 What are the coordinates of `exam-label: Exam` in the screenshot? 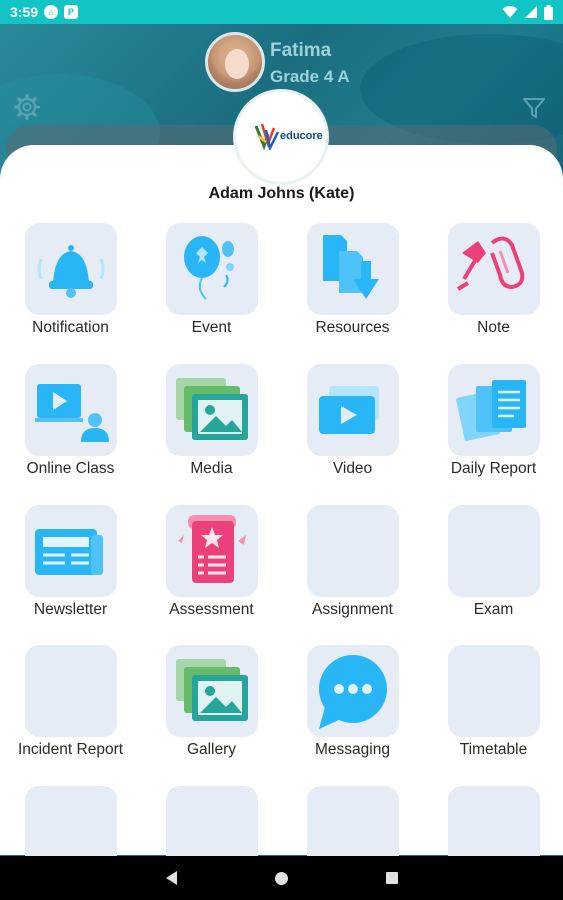 It's located at (493, 609).